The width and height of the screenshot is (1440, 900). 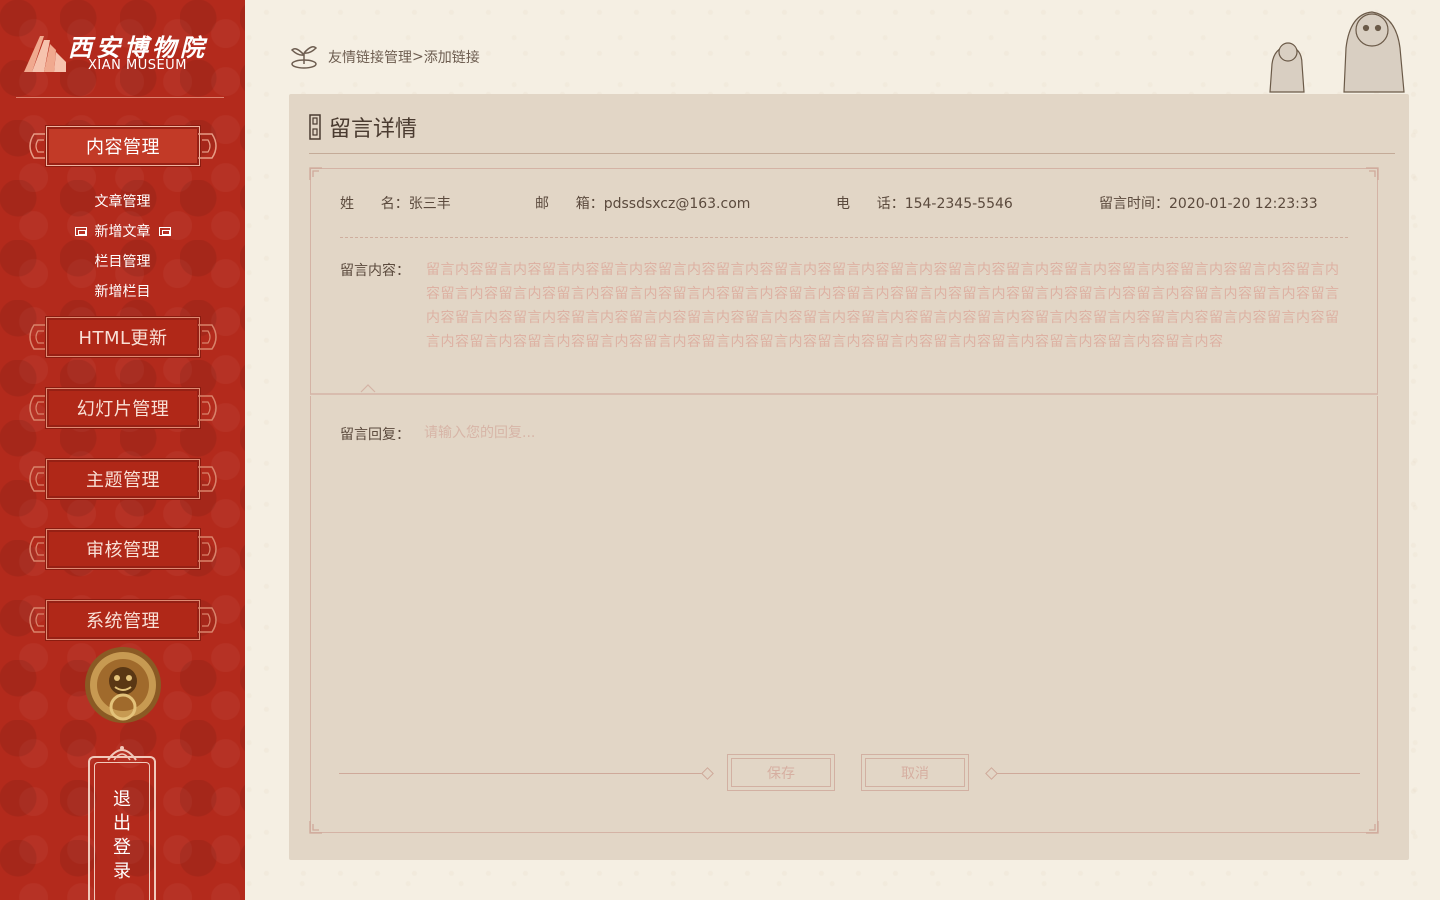 I want to click on time-label: 留言时间：, so click(x=1134, y=204).